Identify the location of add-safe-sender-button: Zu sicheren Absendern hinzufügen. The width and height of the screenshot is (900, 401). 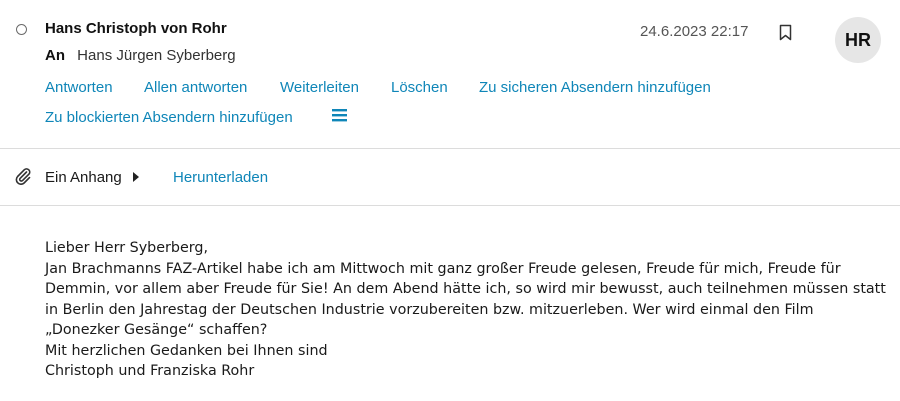
(595, 87).